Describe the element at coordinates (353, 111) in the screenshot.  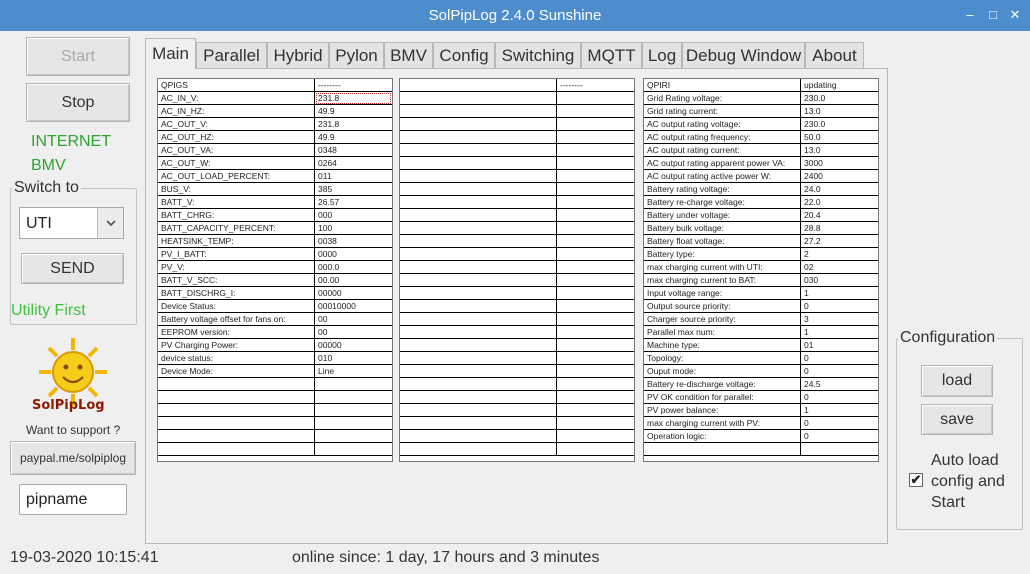
I see `table-cell-value: 49.9` at that location.